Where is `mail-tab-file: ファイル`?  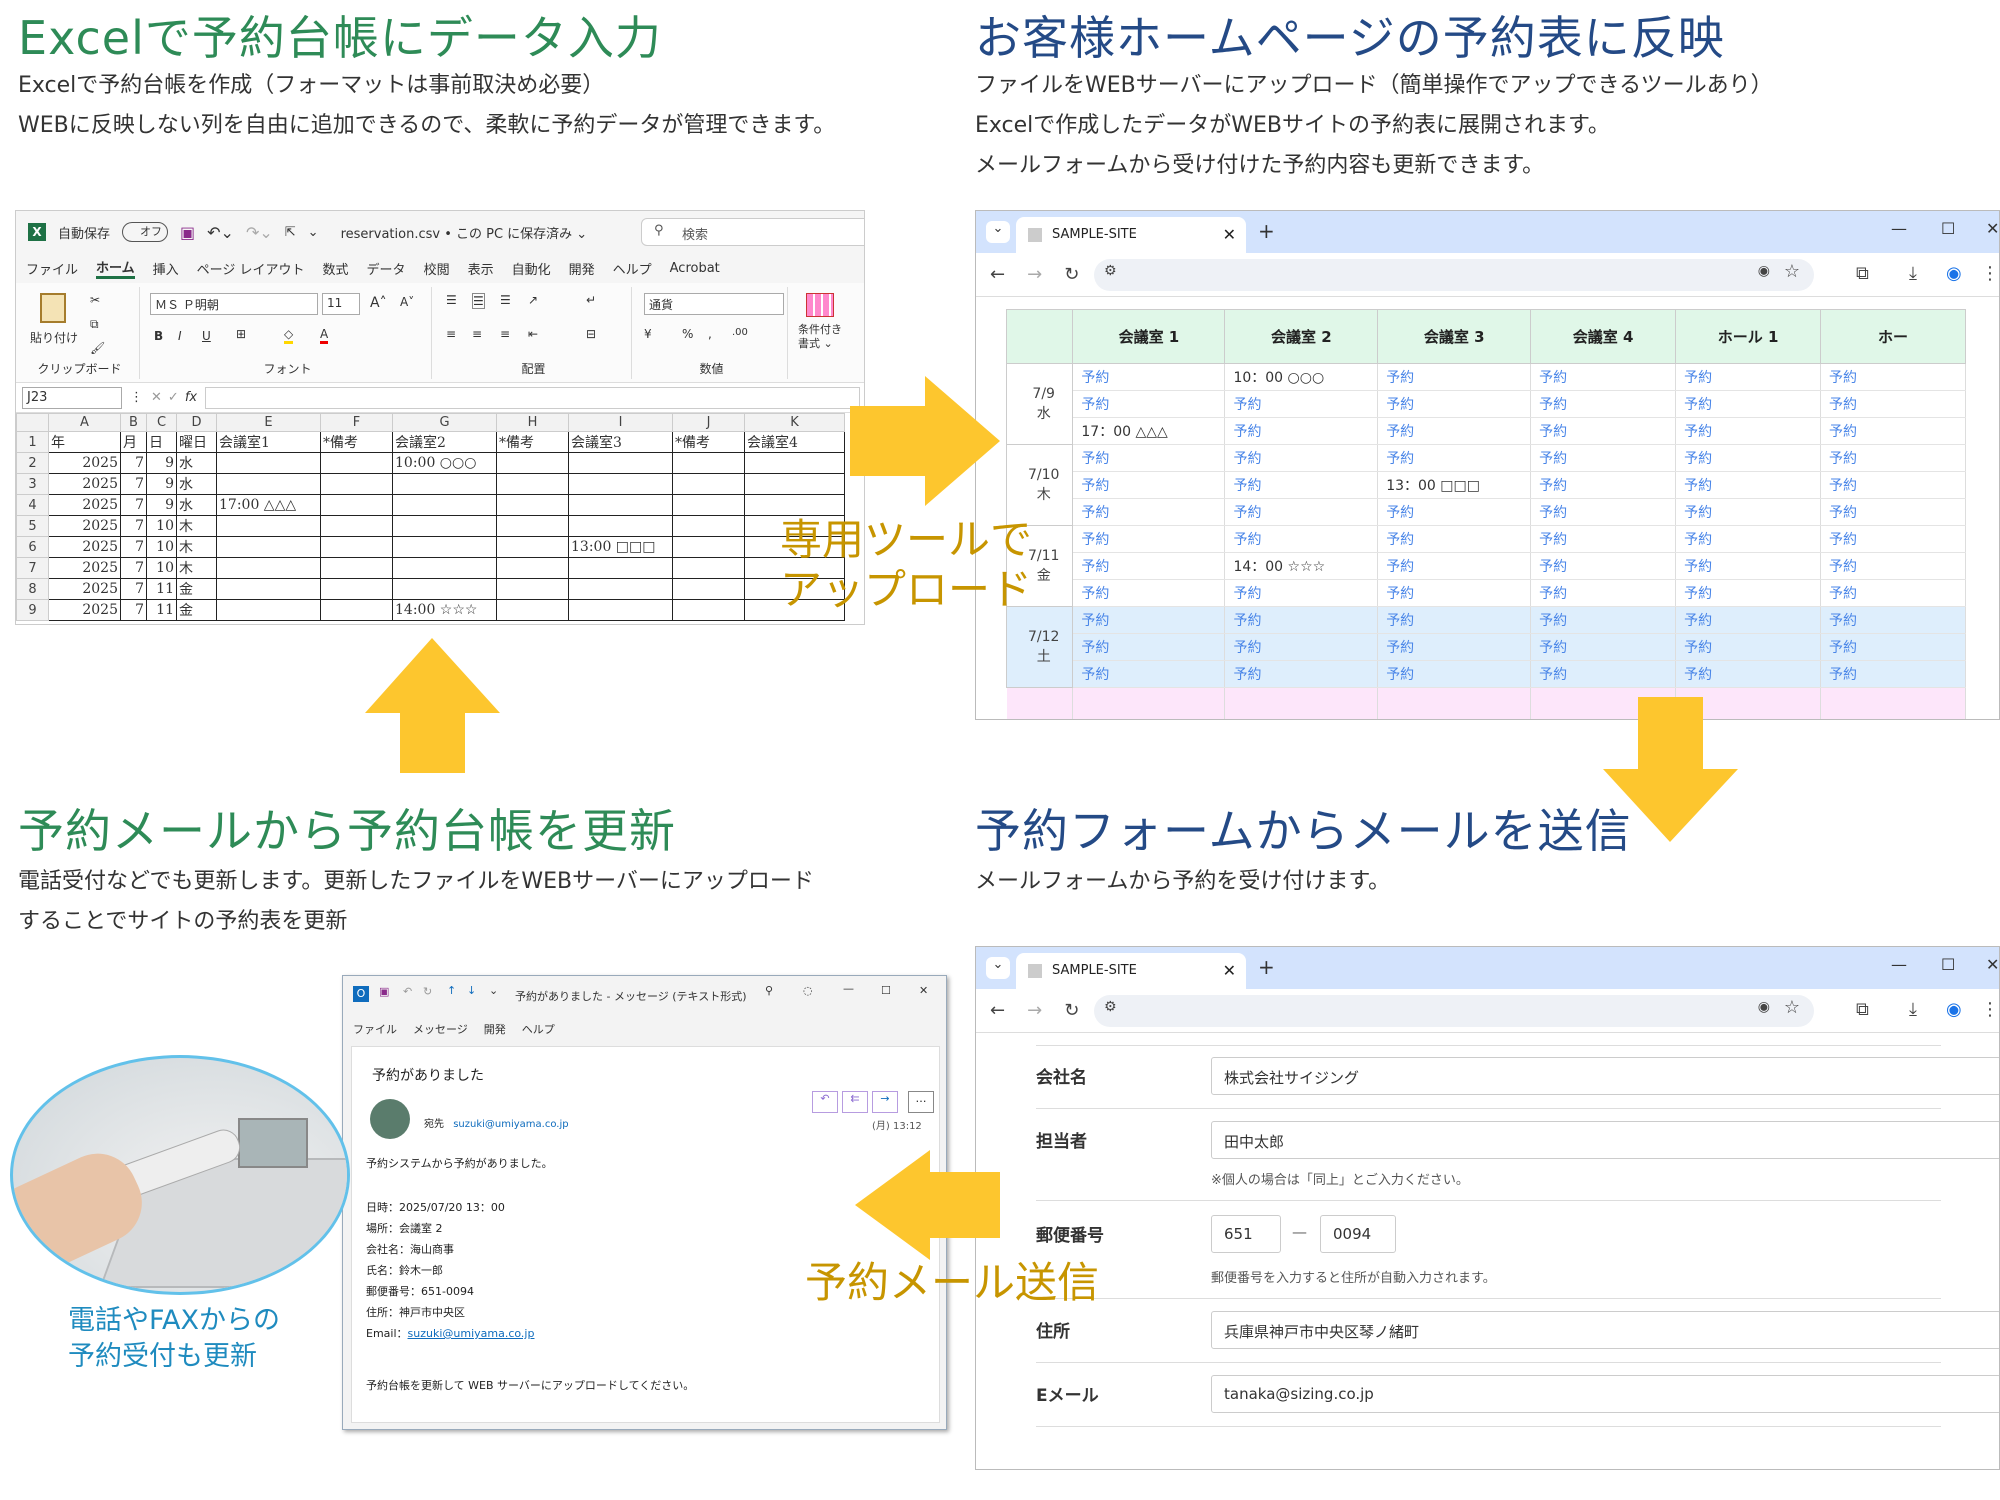 mail-tab-file: ファイル is located at coordinates (375, 1029).